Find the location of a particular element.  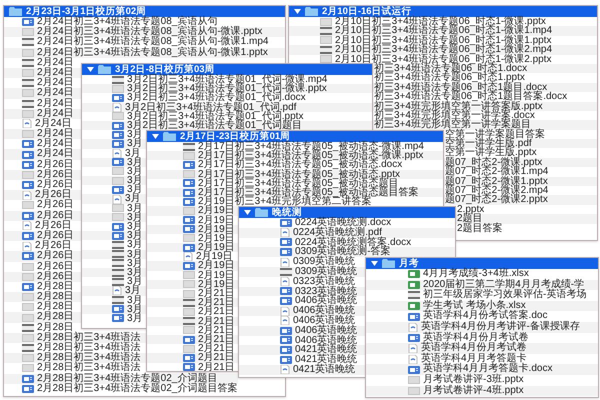

file-row: 2月10日初三3+4班语法专题06_时态1-微课2.mp4 is located at coordinates (443, 50).